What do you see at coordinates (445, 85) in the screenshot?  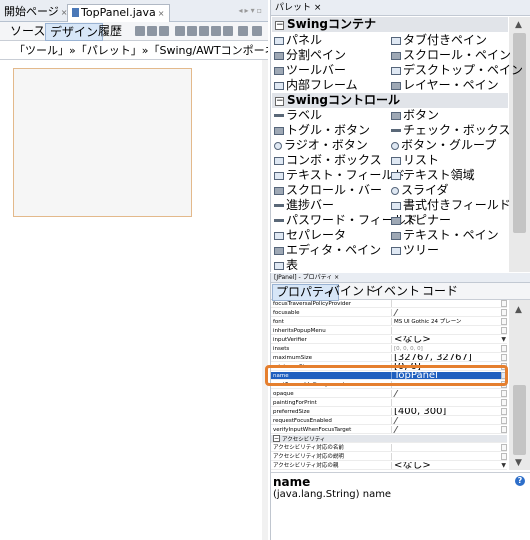 I see `palette-item-layered-pane: レイヤー・ペイン` at bounding box center [445, 85].